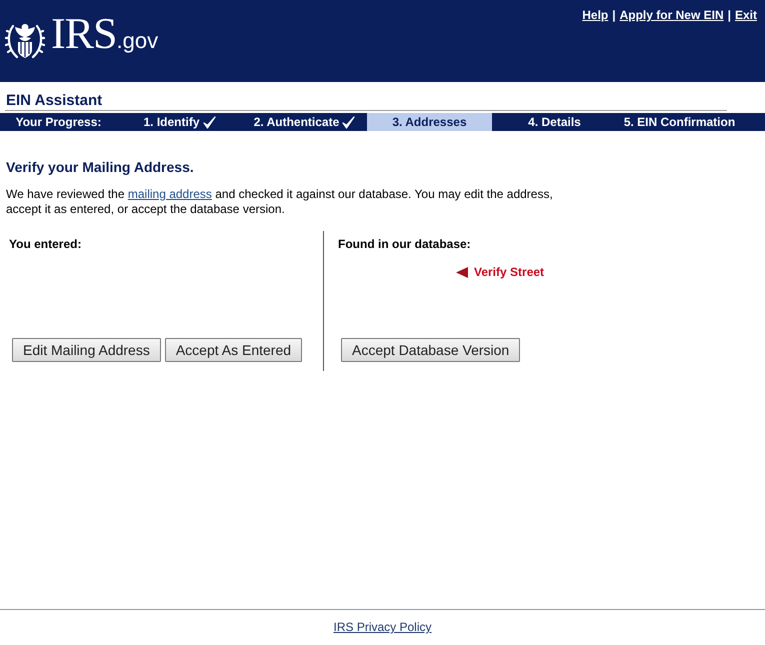 This screenshot has height=645, width=765. Describe the element at coordinates (233, 350) in the screenshot. I see `action-button: Accept As Entered` at that location.